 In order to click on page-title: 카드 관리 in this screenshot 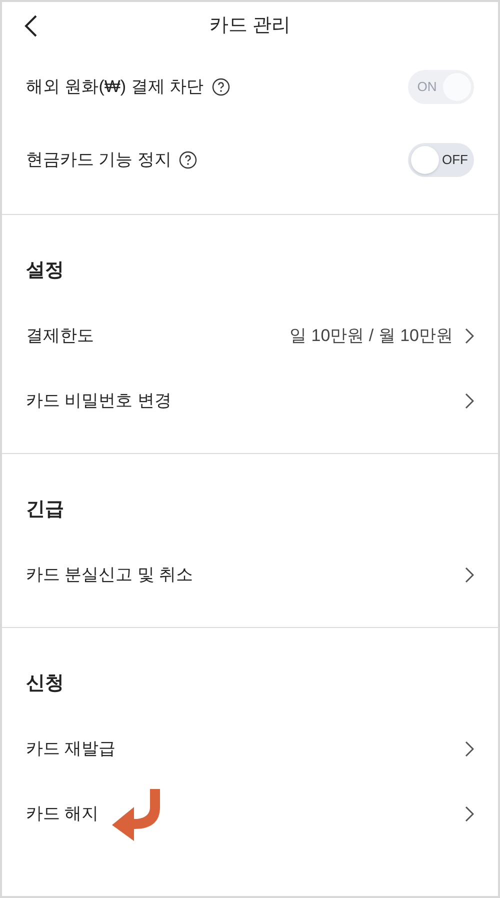, I will do `click(250, 26)`.